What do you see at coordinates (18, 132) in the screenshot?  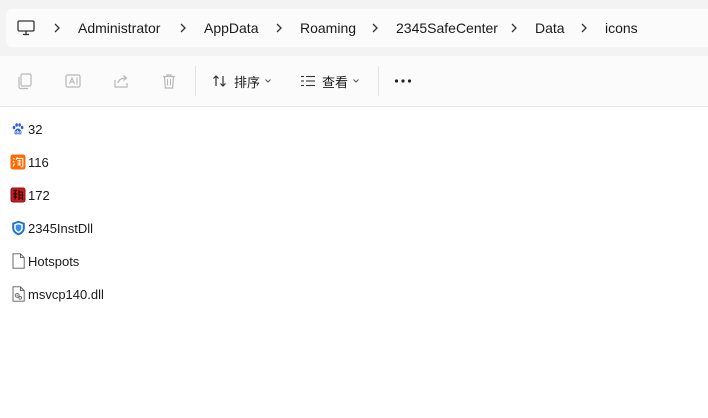 I see `svg-text: du` at bounding box center [18, 132].